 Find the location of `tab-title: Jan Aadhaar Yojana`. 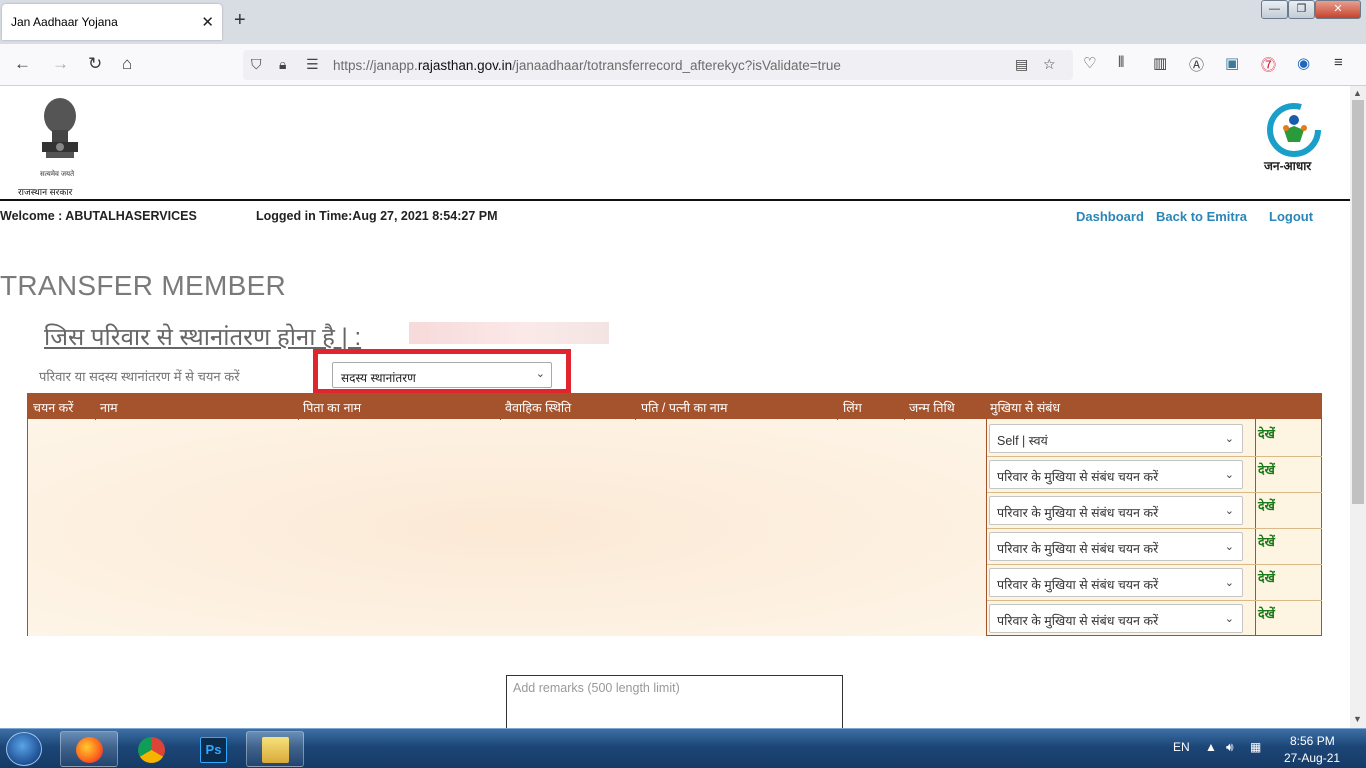

tab-title: Jan Aadhaar Yojana is located at coordinates (64, 22).